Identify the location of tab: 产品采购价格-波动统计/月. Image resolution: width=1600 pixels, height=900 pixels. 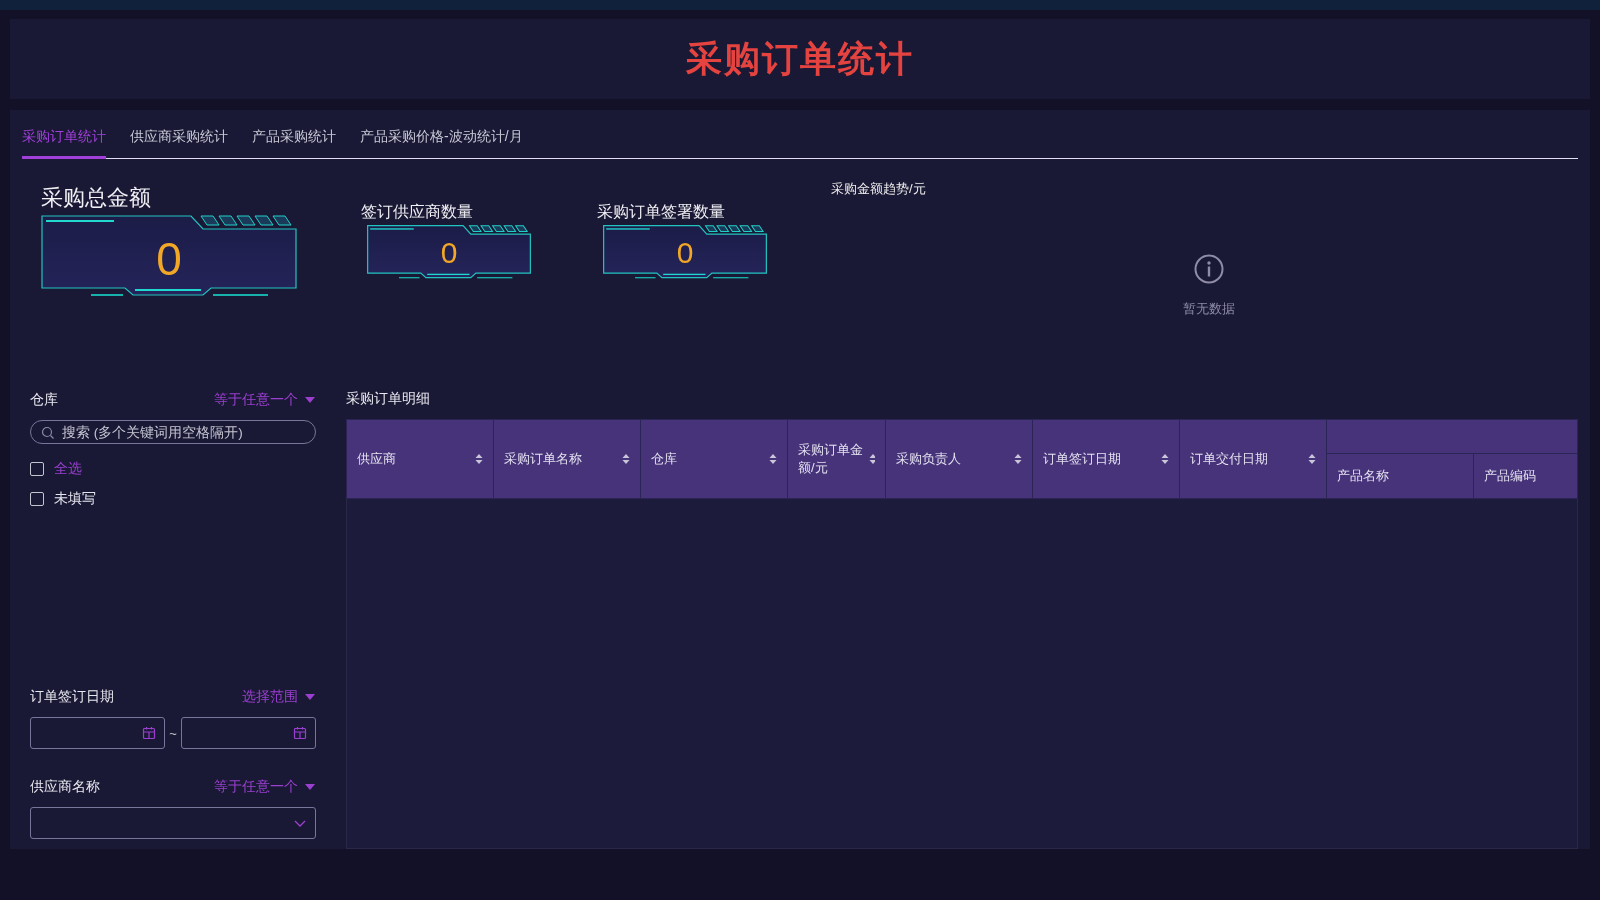
(441, 143).